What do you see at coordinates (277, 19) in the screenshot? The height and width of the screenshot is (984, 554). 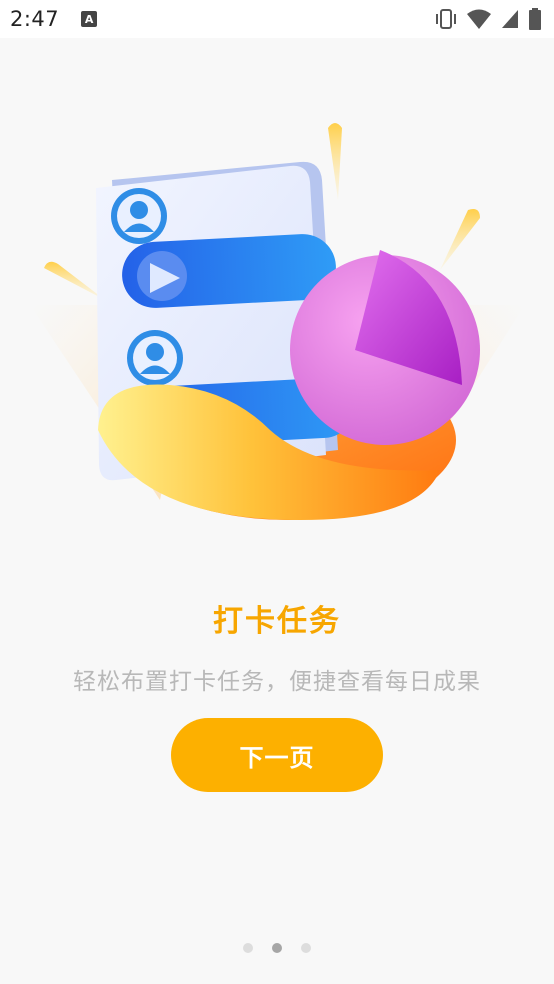 I see `status-bar: 2:47 A` at bounding box center [277, 19].